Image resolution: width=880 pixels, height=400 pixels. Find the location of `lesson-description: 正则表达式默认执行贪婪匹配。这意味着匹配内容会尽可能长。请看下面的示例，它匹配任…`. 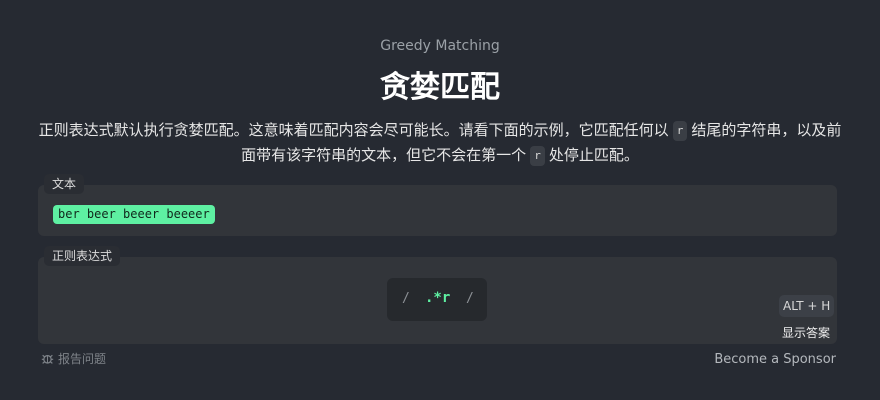

lesson-description: 正则表达式默认执行贪婪匹配。这意味着匹配内容会尽可能长。请看下面的示例，它匹配任… is located at coordinates (440, 143).